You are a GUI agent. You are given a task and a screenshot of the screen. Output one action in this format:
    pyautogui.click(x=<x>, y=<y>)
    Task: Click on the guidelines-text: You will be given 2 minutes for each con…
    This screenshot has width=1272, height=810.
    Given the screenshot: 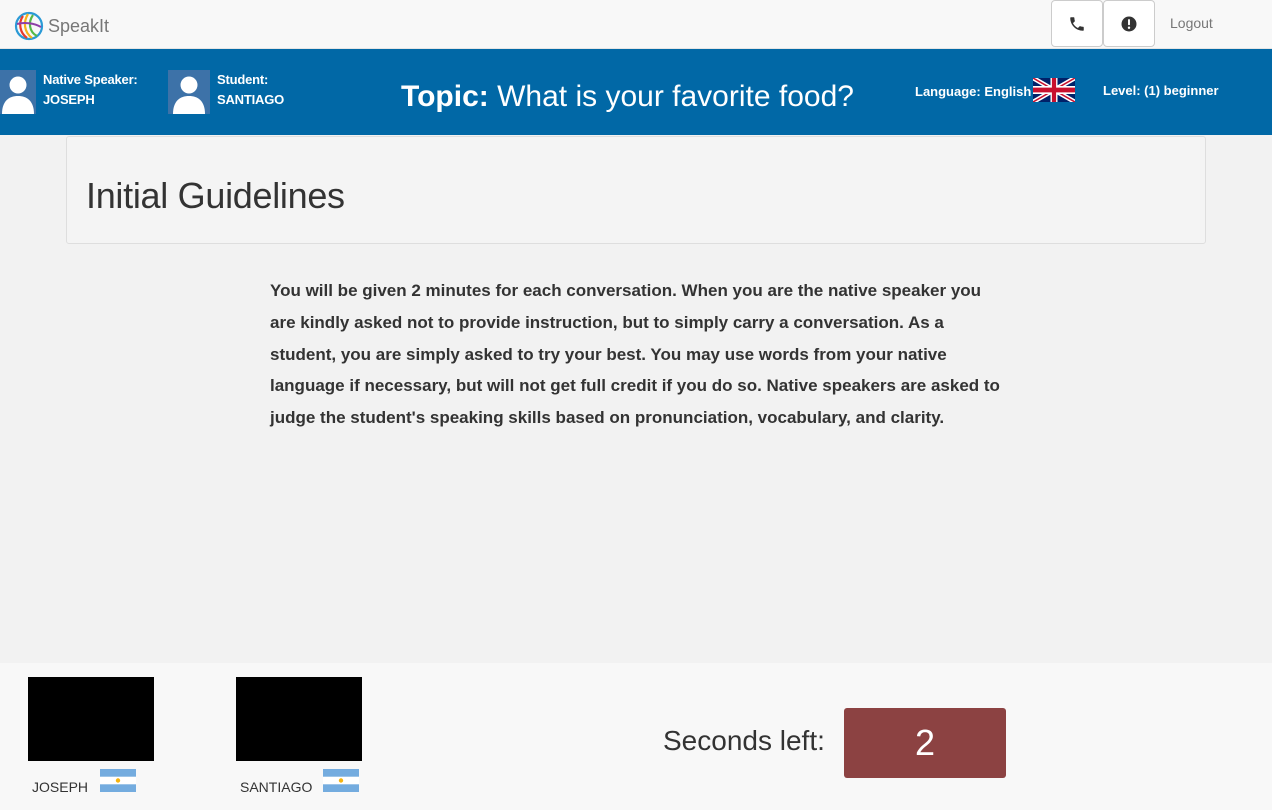 What is the action you would take?
    pyautogui.click(x=635, y=354)
    